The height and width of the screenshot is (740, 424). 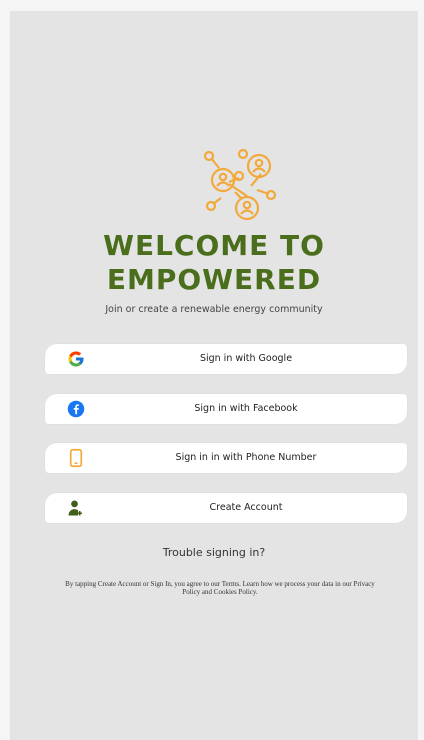 What do you see at coordinates (214, 552) in the screenshot?
I see `trouble-signing-in-link: Trouble signing in?` at bounding box center [214, 552].